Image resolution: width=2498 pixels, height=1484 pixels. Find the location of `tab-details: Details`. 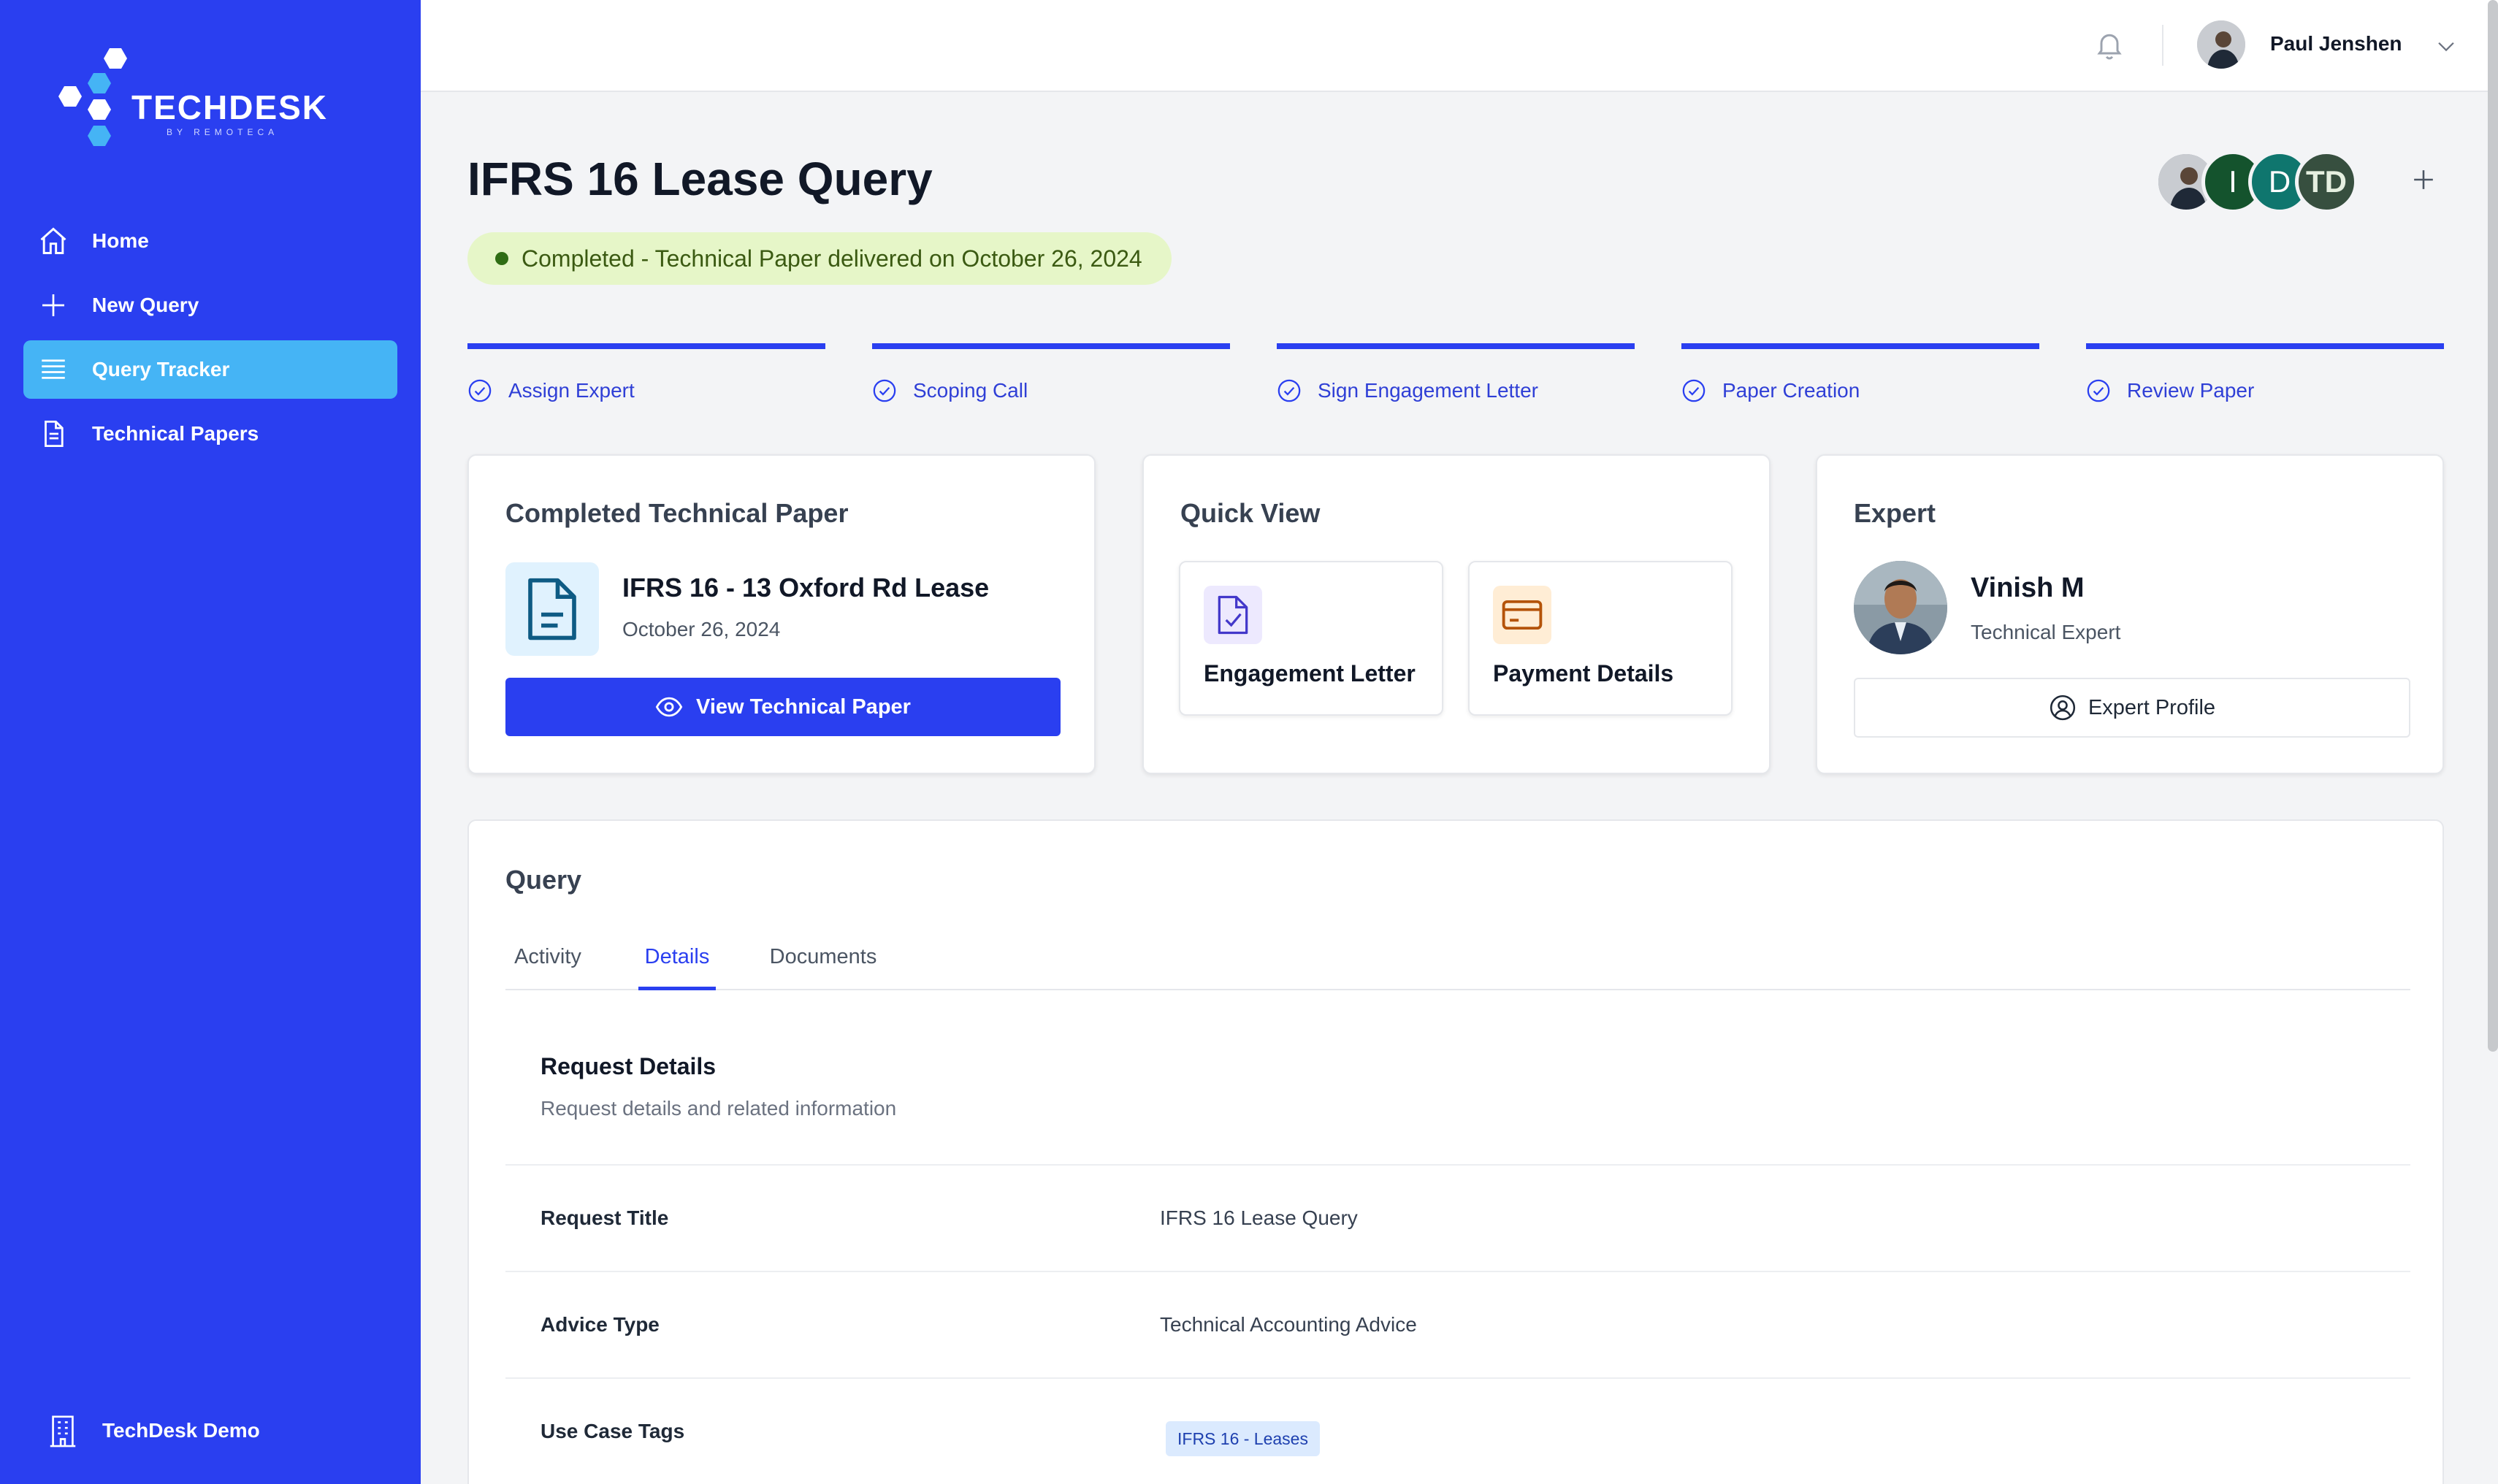

tab-details: Details is located at coordinates (677, 950).